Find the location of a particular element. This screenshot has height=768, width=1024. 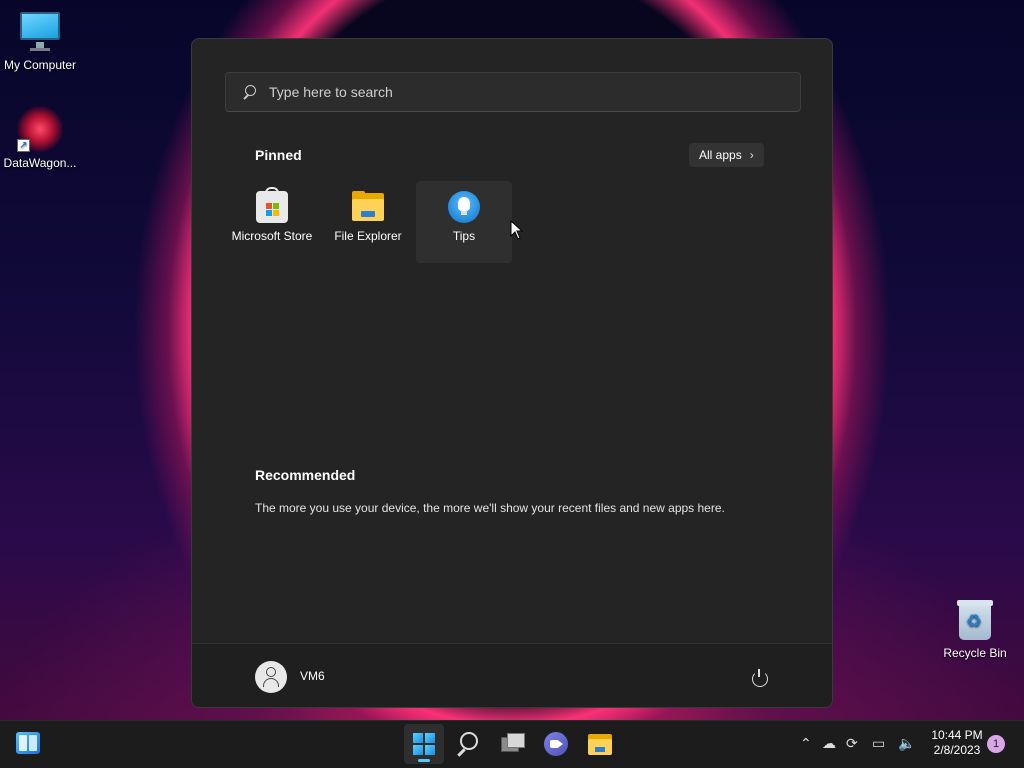

desktop-icon-my-computer: My Computer is located at coordinates (40, 41).